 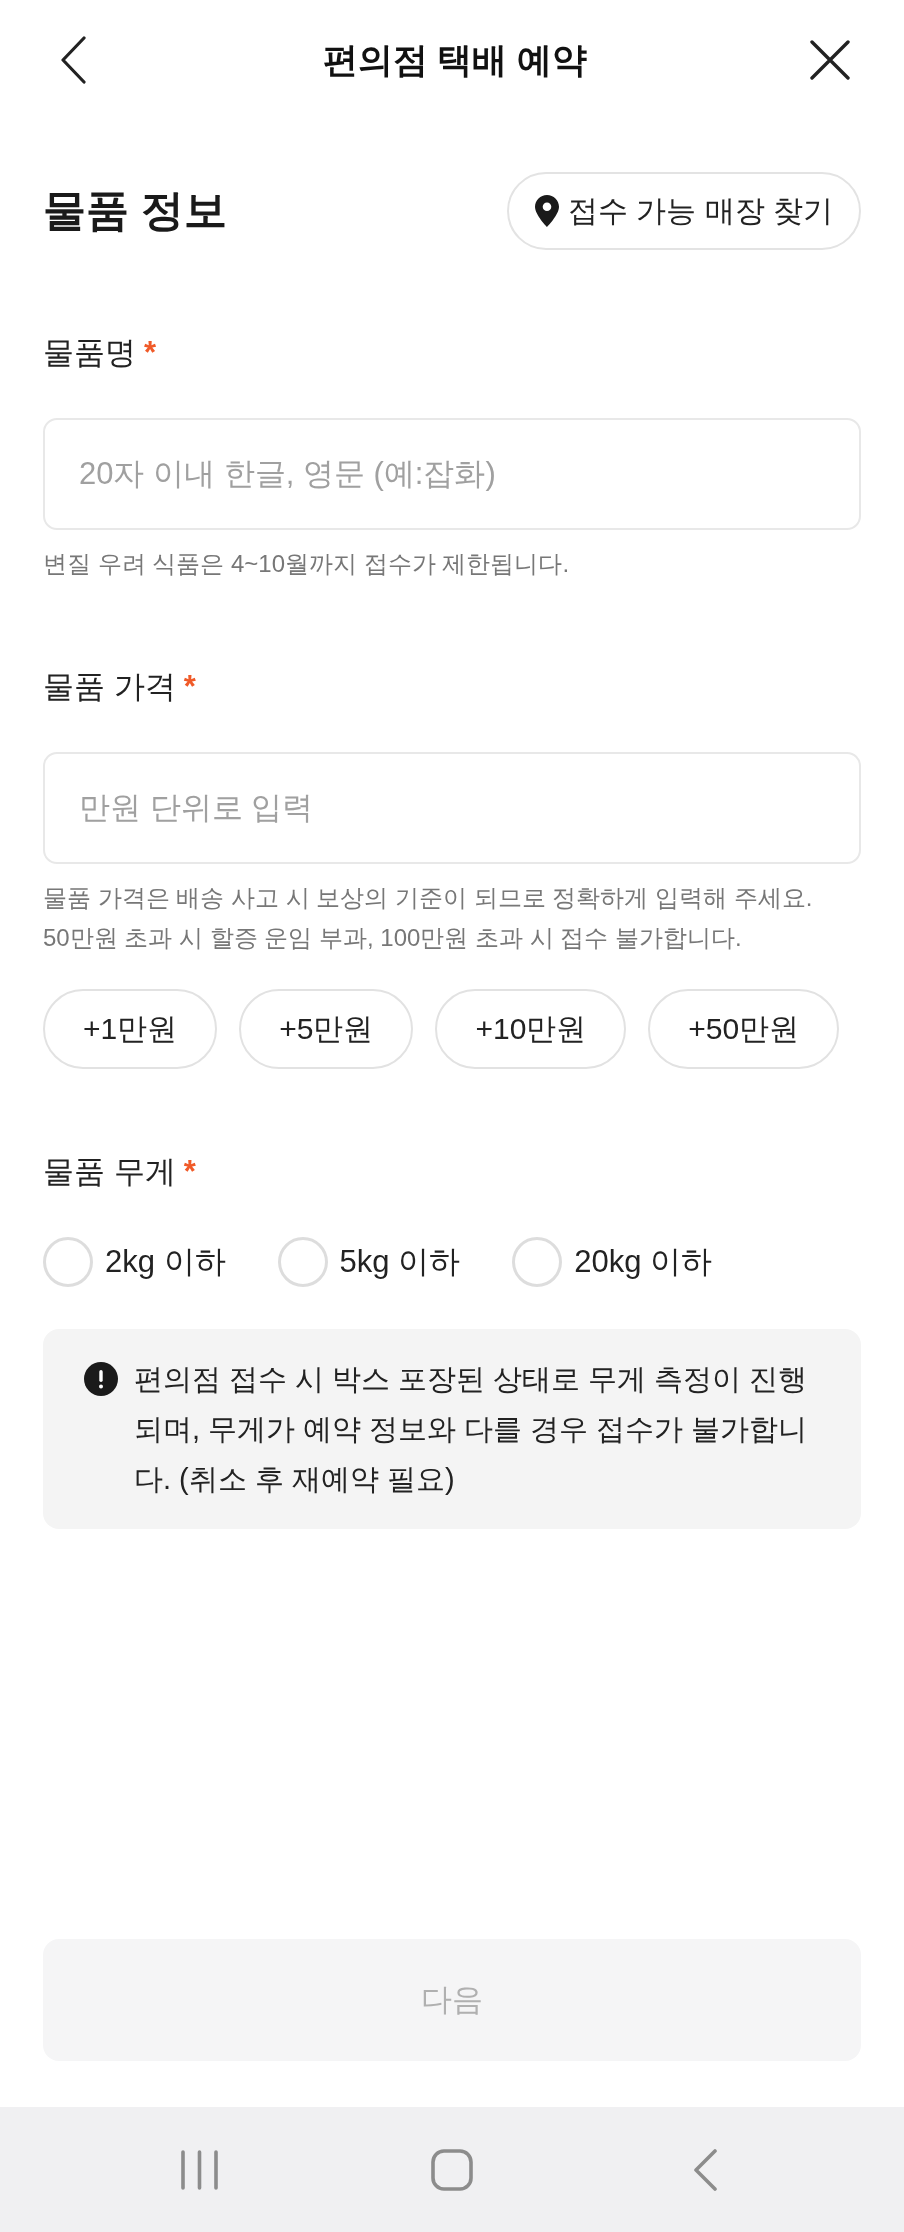 I want to click on recent-apps-icon, so click(x=199, y=2169).